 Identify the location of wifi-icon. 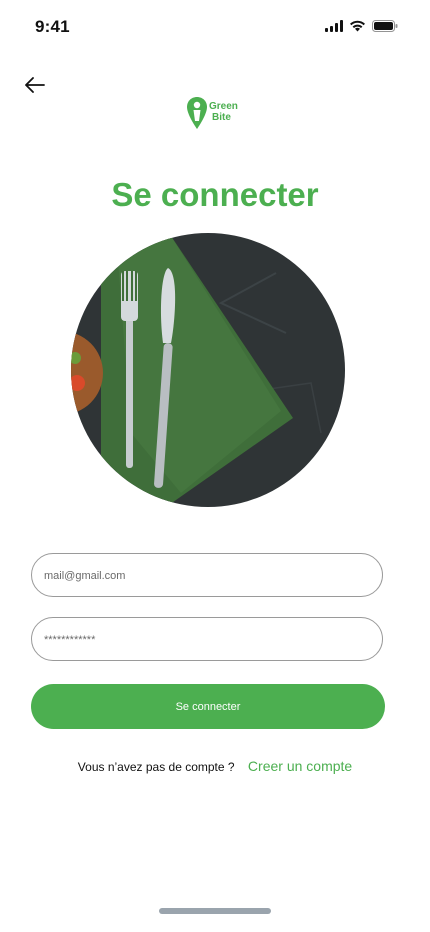
(357, 26).